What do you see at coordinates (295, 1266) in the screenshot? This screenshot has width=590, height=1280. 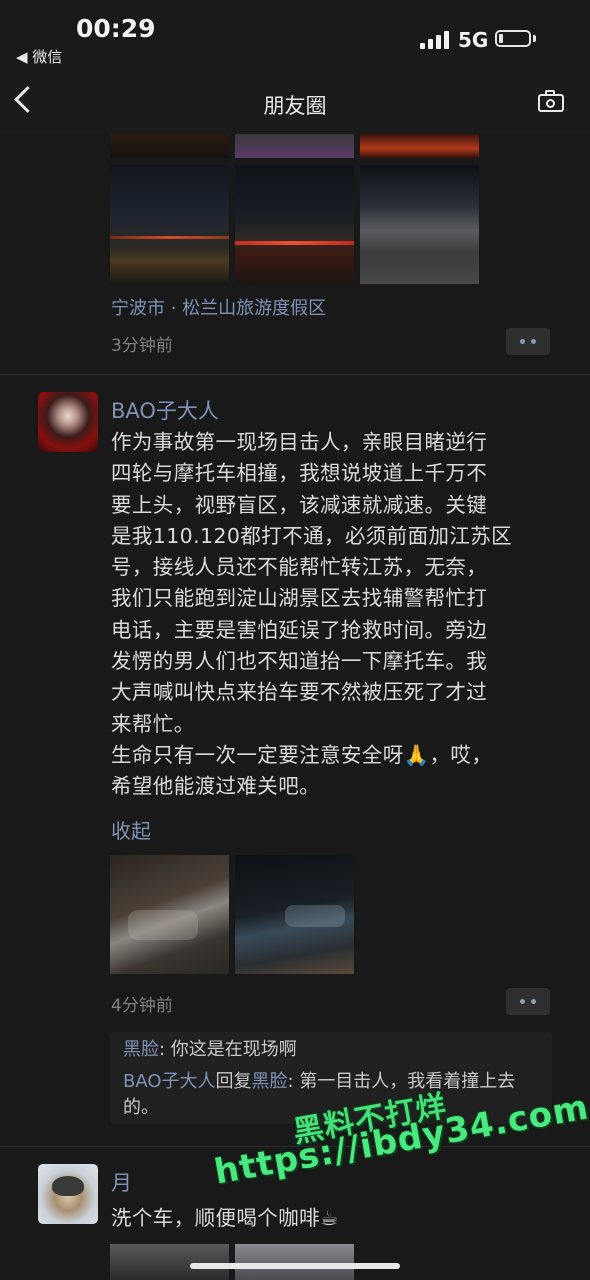 I see `home-indicator` at bounding box center [295, 1266].